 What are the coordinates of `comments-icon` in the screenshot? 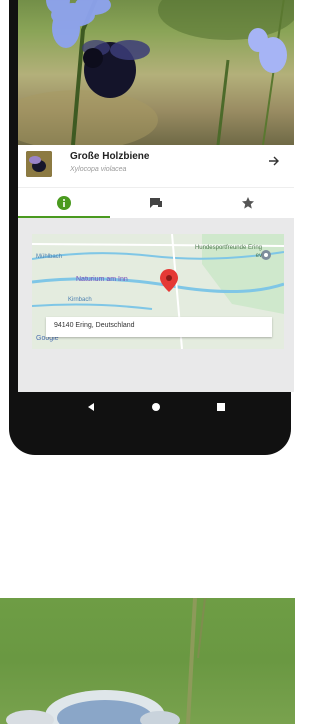 It's located at (156, 203).